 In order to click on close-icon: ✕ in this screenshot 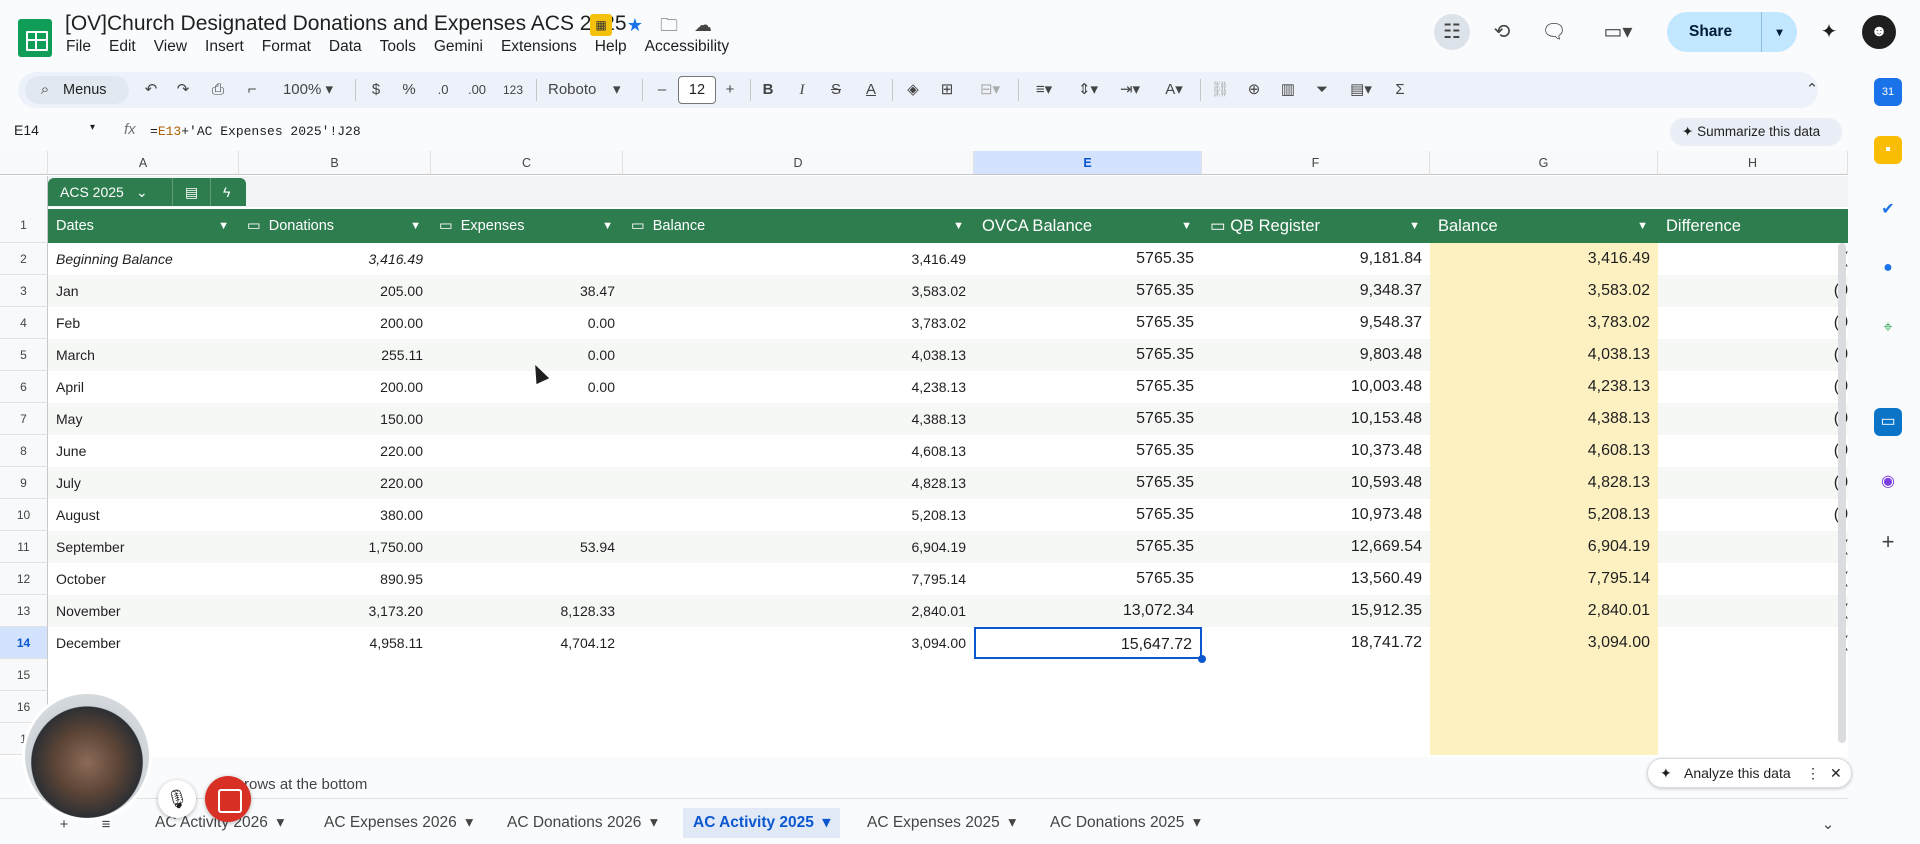, I will do `click(1836, 773)`.